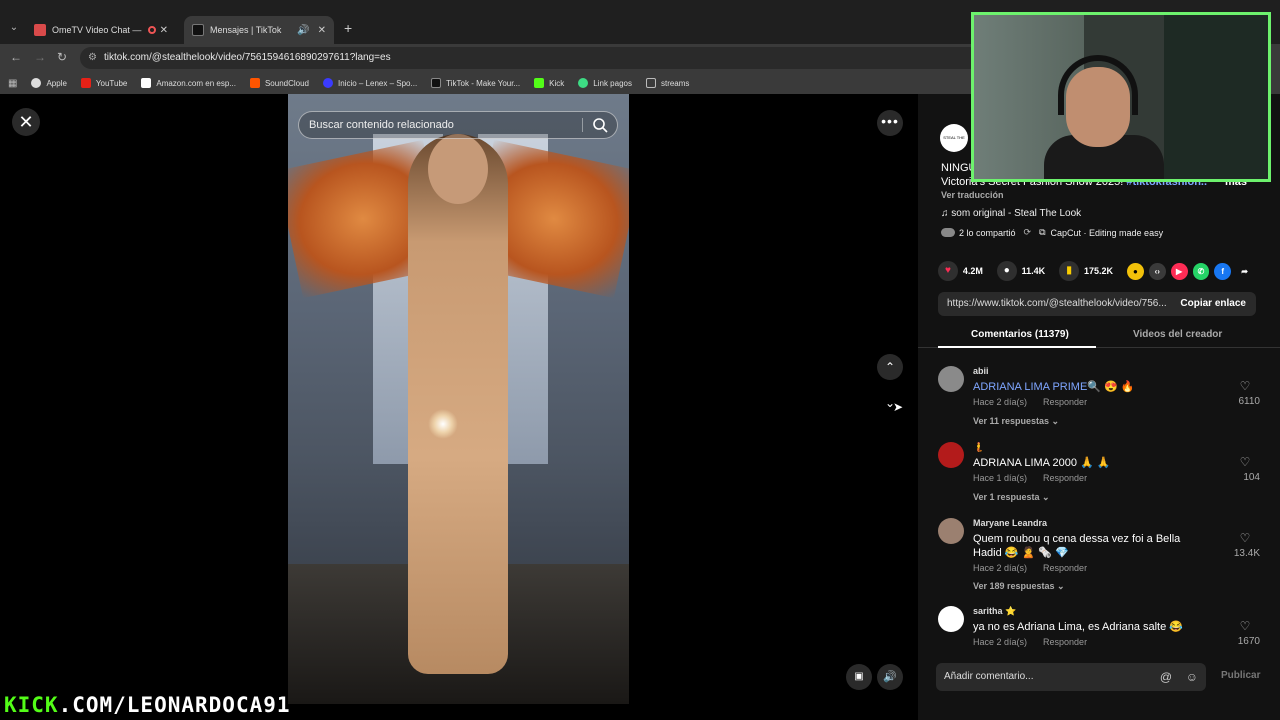 This screenshot has height=720, width=1280. I want to click on spotify-icon, so click(328, 83).